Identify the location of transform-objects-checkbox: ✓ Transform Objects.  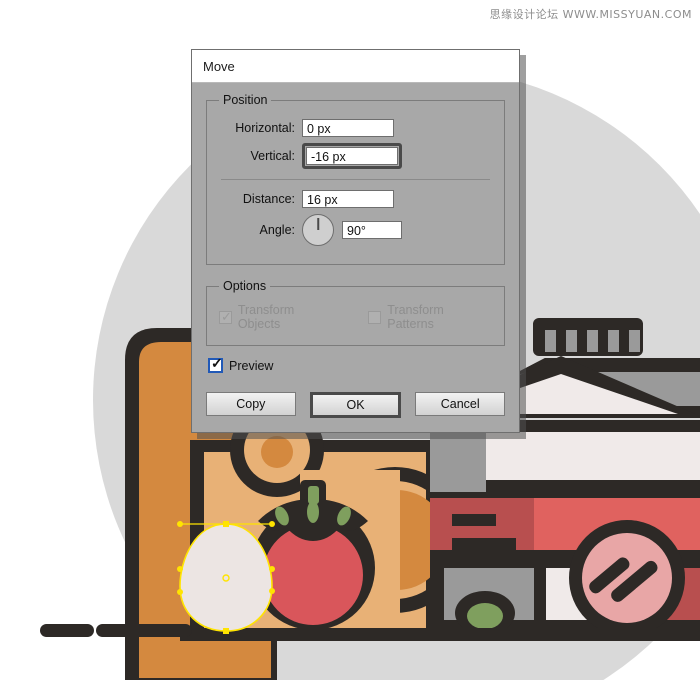
(278, 317).